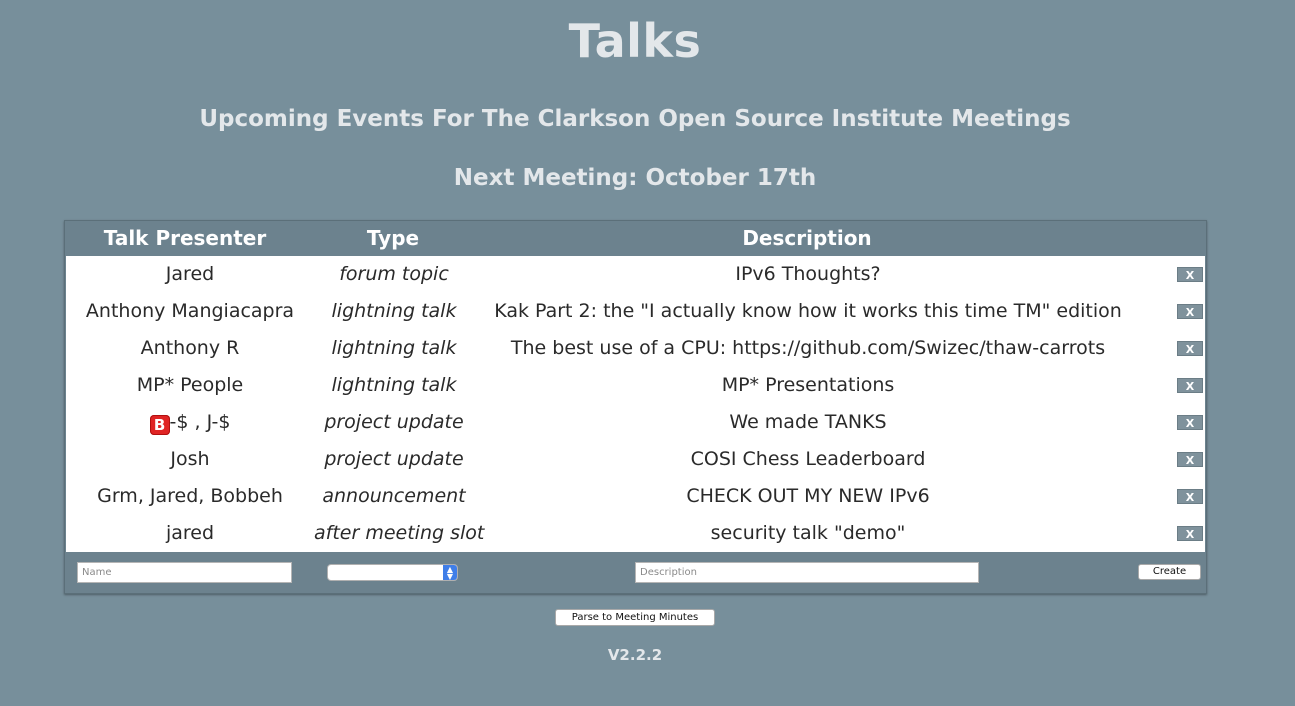  What do you see at coordinates (635, 274) in the screenshot?
I see `table-row: Jared forum topic IPv6 Thoughts? X` at bounding box center [635, 274].